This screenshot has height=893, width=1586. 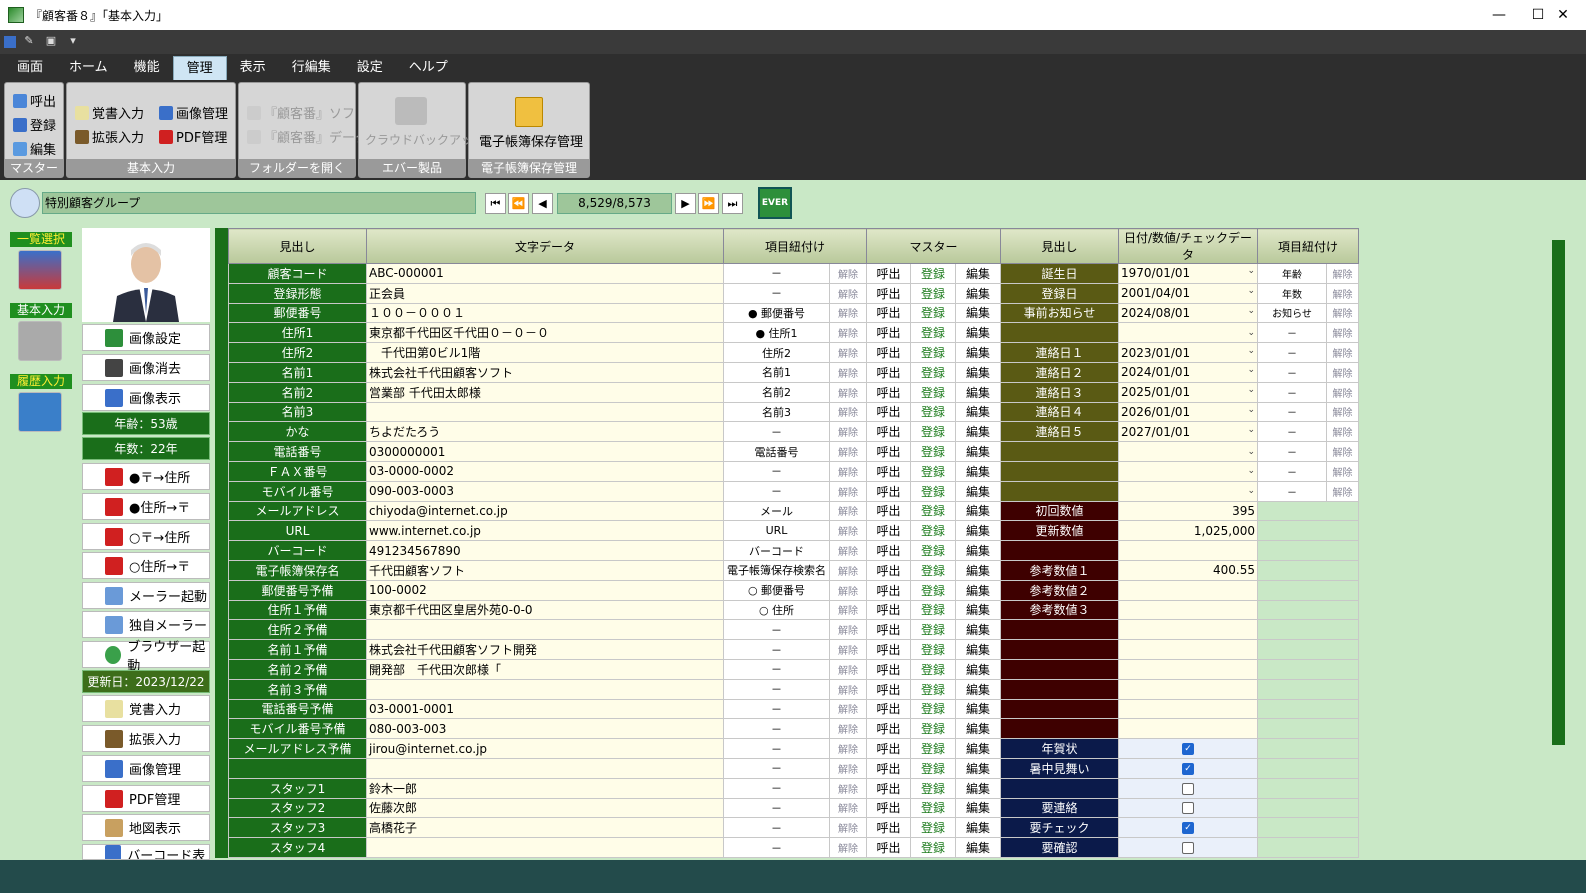 What do you see at coordinates (708, 203) in the screenshot?
I see `next-page-button: ⏩` at bounding box center [708, 203].